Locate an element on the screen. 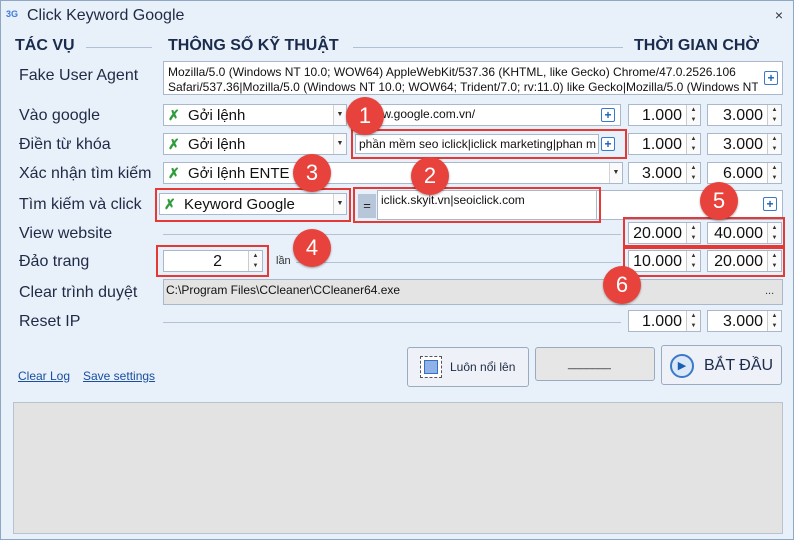  label-reset-ip: Reset IP is located at coordinates (50, 321).